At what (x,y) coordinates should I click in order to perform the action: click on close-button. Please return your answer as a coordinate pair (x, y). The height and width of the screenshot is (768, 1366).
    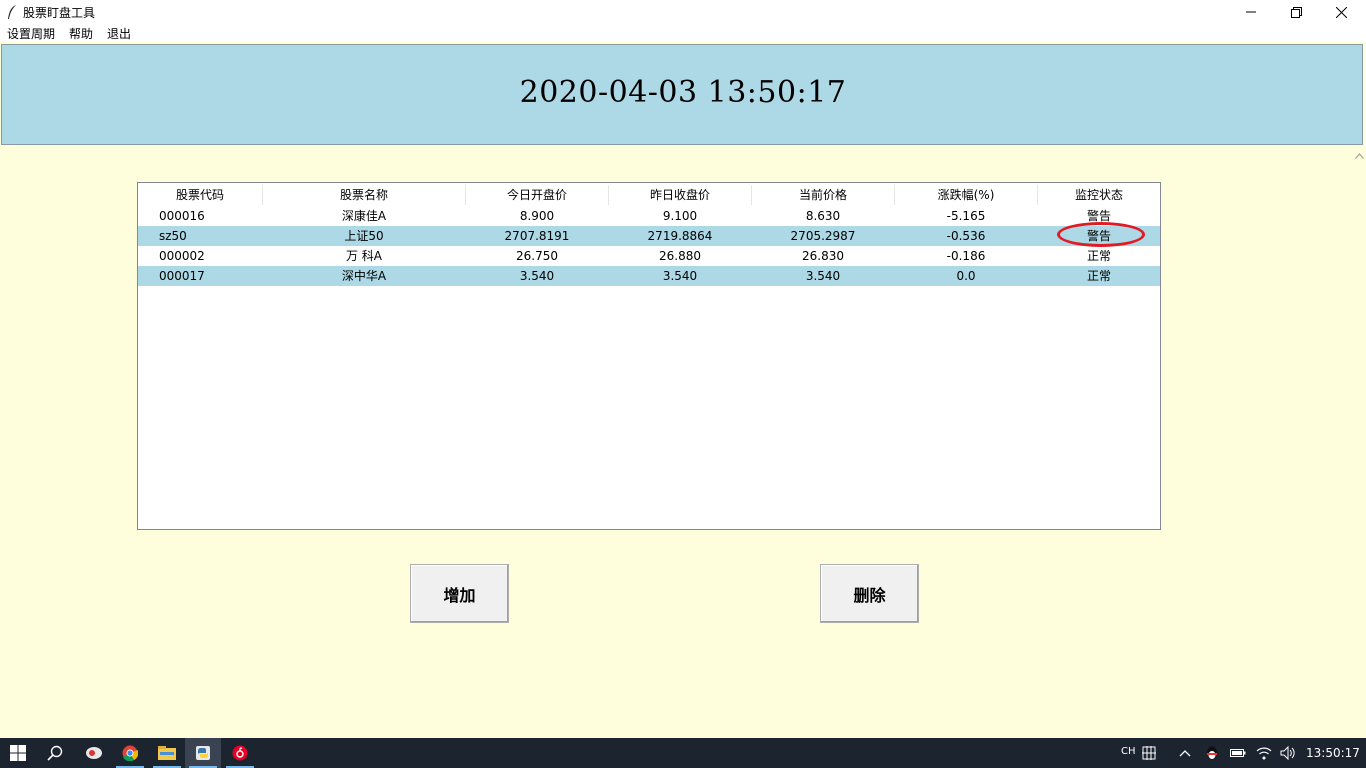
    Looking at the image, I should click on (1341, 12).